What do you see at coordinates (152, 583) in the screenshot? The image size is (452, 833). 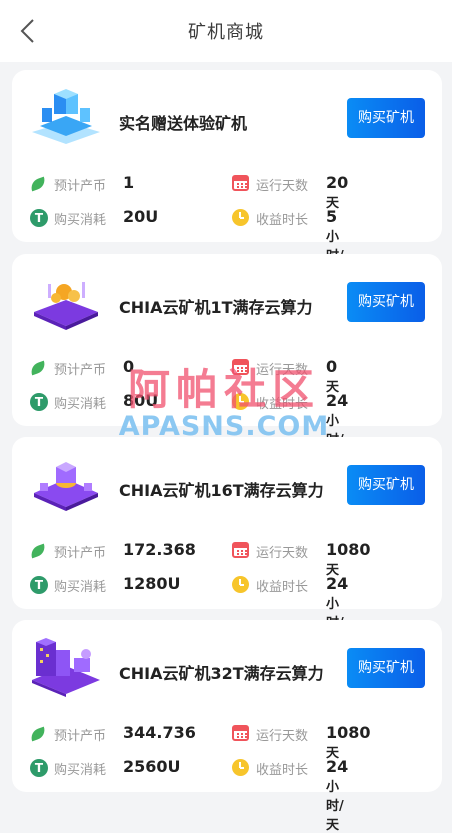 I see `cost-value: 1280U` at bounding box center [152, 583].